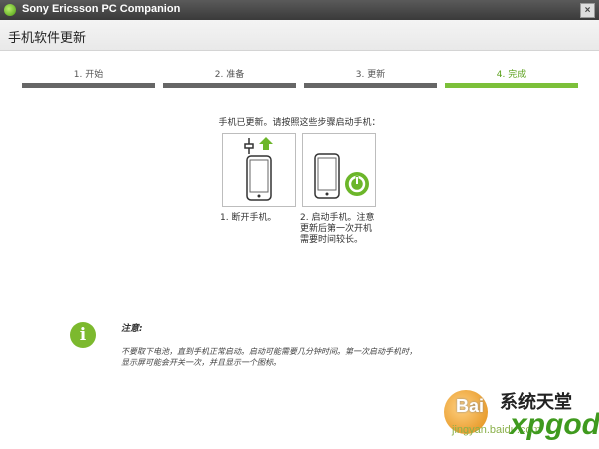  I want to click on phone-power-icon, so click(341, 176).